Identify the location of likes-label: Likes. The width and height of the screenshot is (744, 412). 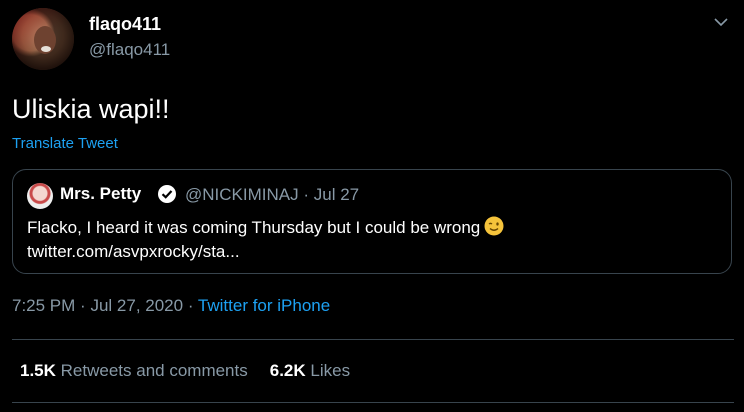
(330, 370).